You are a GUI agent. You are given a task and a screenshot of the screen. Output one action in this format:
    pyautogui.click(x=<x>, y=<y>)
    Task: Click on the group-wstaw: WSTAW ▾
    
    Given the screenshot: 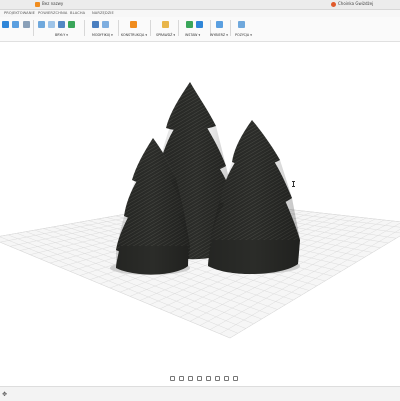 What is the action you would take?
    pyautogui.click(x=192, y=35)
    